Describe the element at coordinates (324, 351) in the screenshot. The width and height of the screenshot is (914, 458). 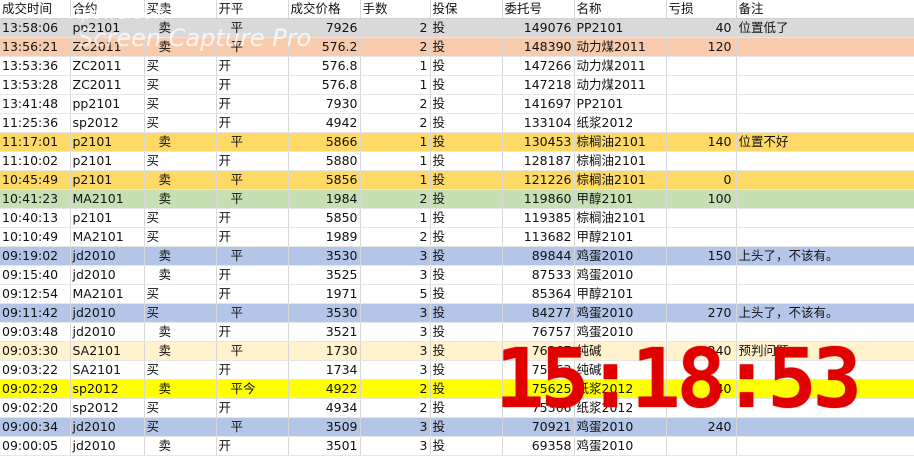
I see `cell-price: 1730` at that location.